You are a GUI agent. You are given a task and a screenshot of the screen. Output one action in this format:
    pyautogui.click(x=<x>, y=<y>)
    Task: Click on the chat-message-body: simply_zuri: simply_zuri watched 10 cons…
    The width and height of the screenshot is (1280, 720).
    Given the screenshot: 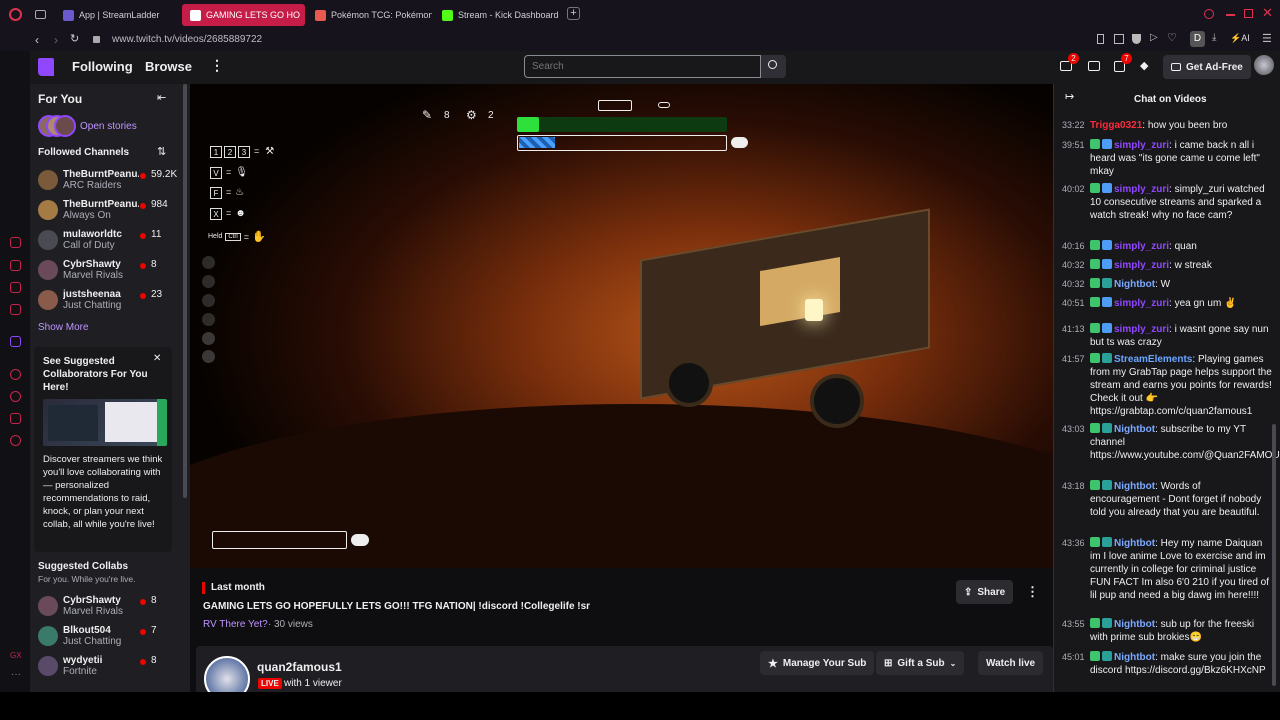 What is the action you would take?
    pyautogui.click(x=1181, y=202)
    